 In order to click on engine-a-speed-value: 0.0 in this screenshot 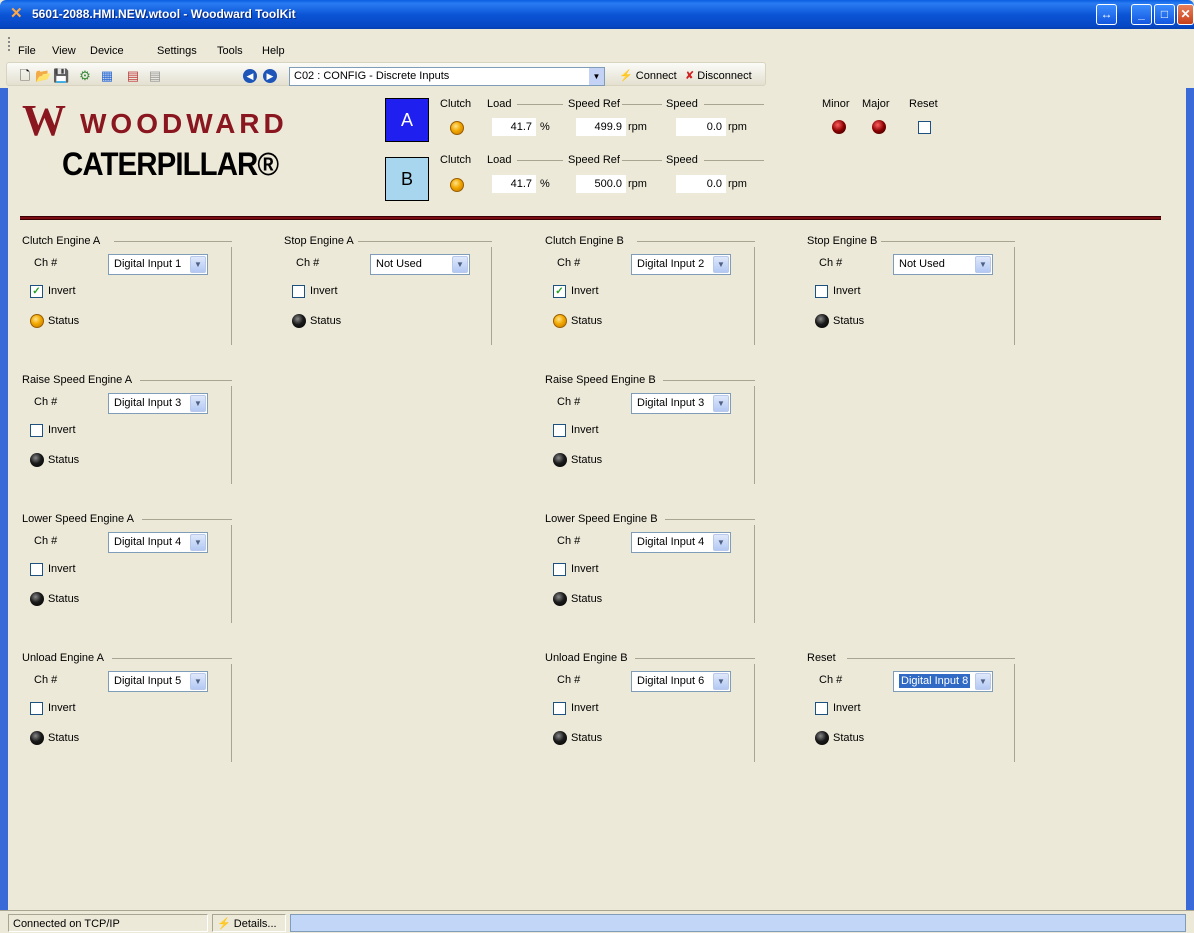, I will do `click(701, 127)`.